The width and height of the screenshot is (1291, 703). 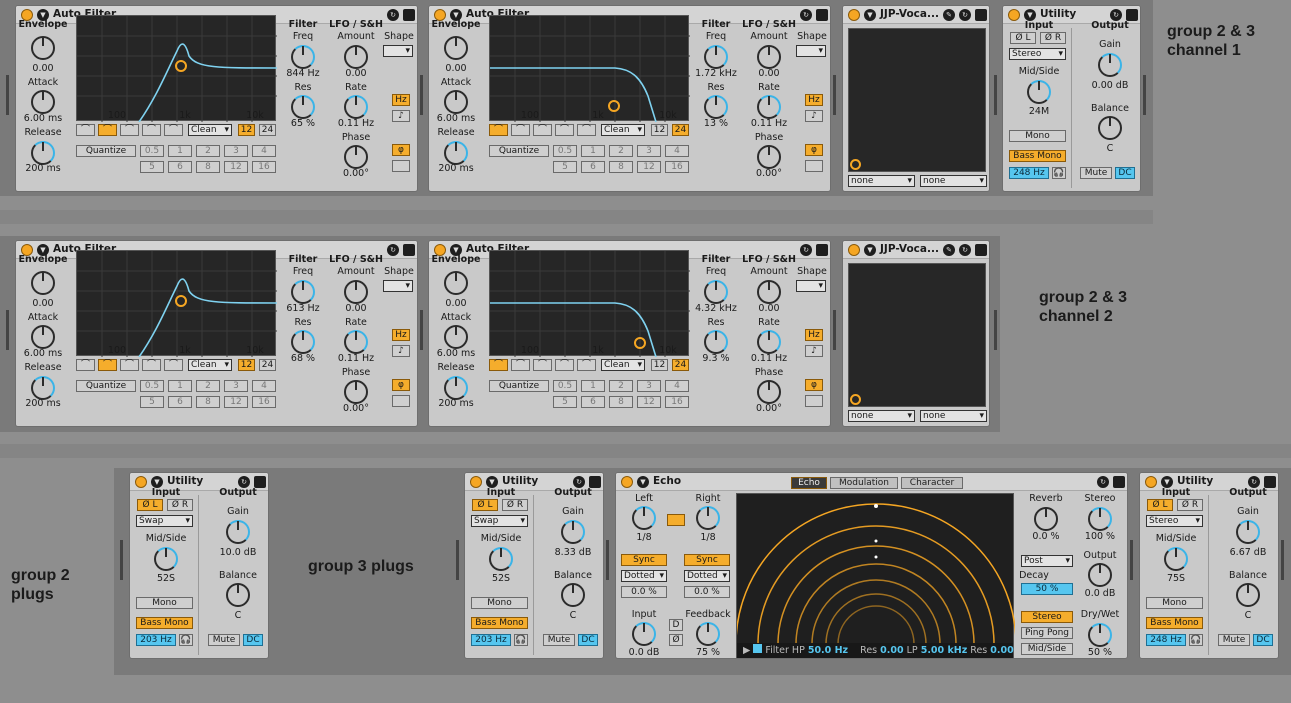 What do you see at coordinates (152, 151) in the screenshot?
I see `quantize-step-button: 0.5` at bounding box center [152, 151].